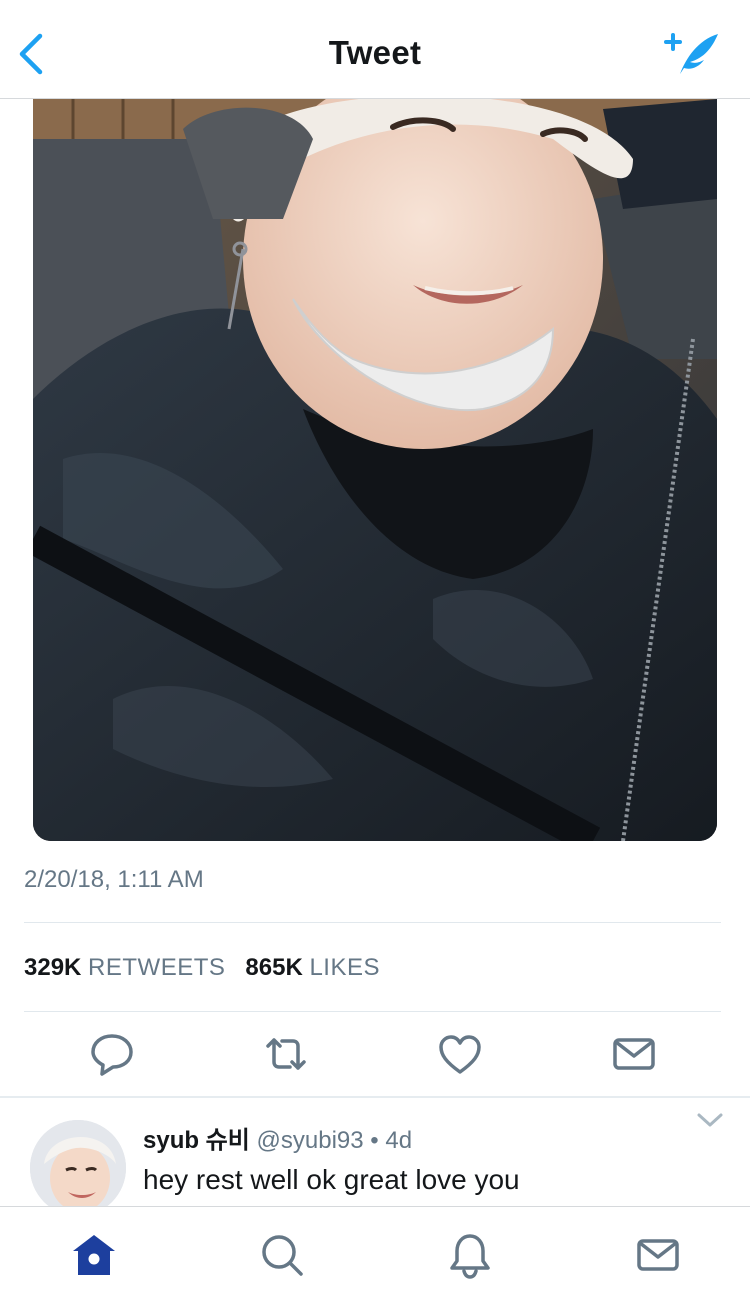  Describe the element at coordinates (94, 1255) in the screenshot. I see `home-icon` at that location.